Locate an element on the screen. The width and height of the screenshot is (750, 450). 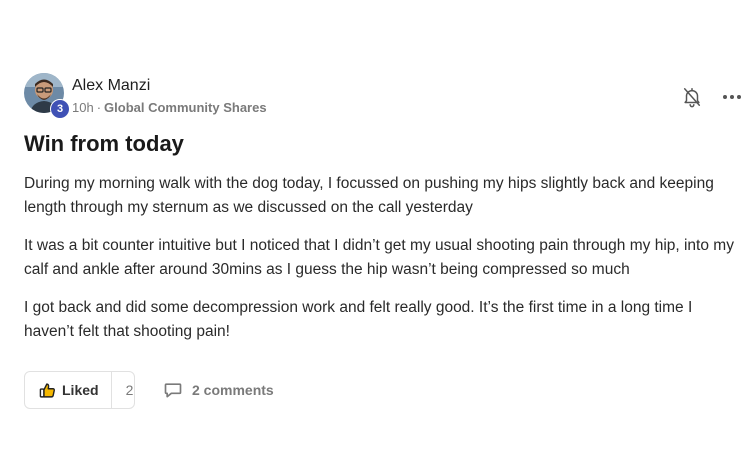
thumbs-up-icon is located at coordinates (47, 390).